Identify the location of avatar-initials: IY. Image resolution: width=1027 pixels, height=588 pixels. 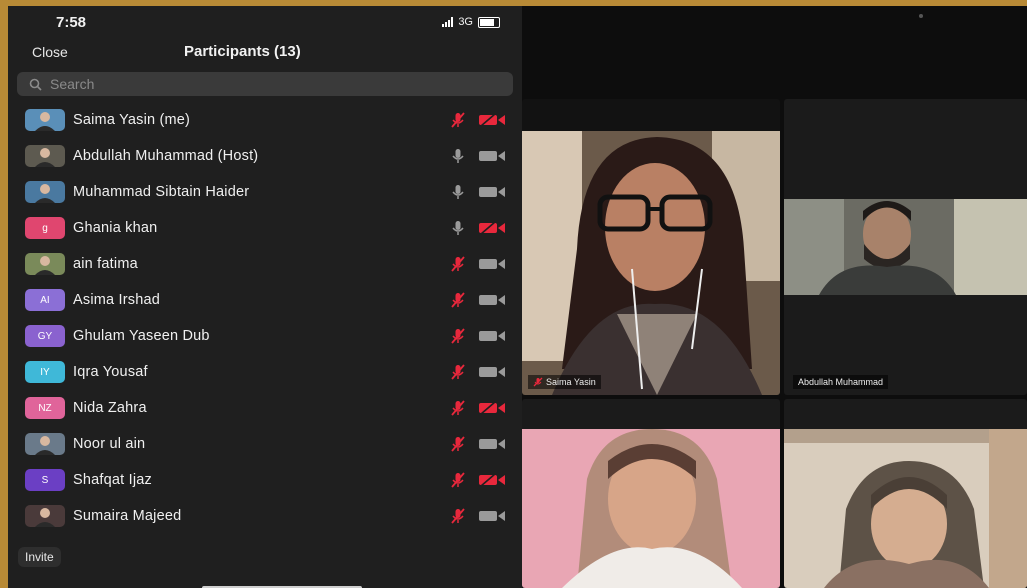
(45, 372).